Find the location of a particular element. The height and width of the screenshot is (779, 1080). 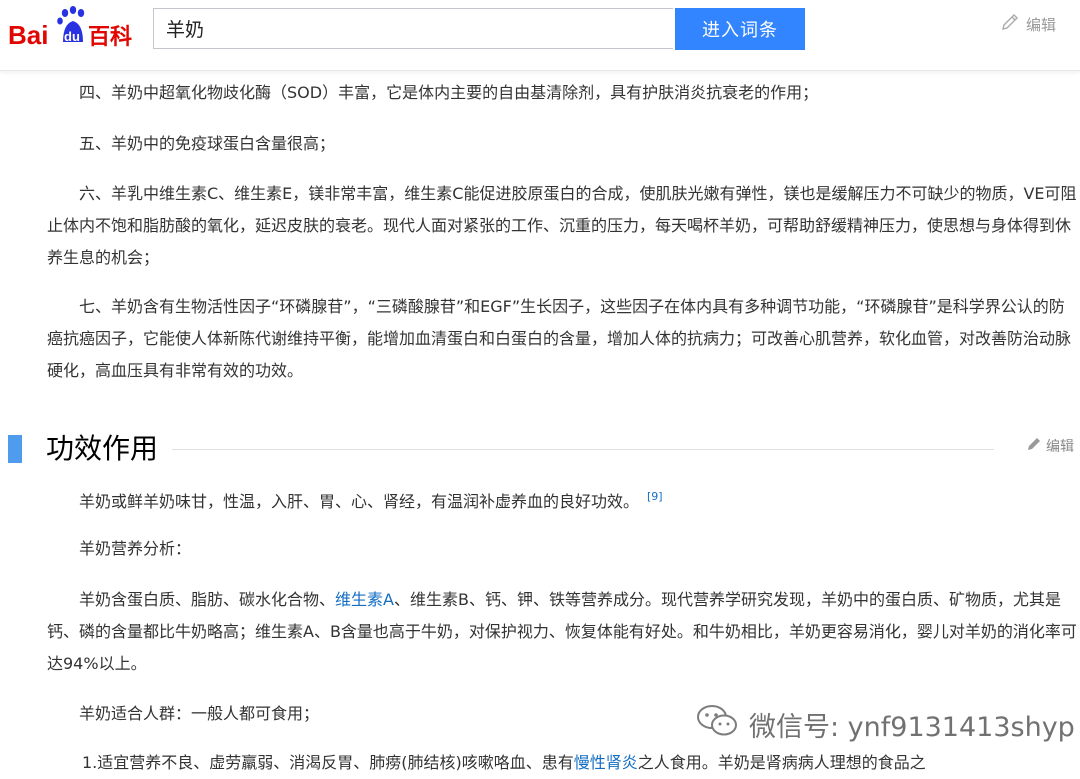

paragraph-5: 五、羊奶中的免疫球蛋白含量很高； is located at coordinates (207, 143).